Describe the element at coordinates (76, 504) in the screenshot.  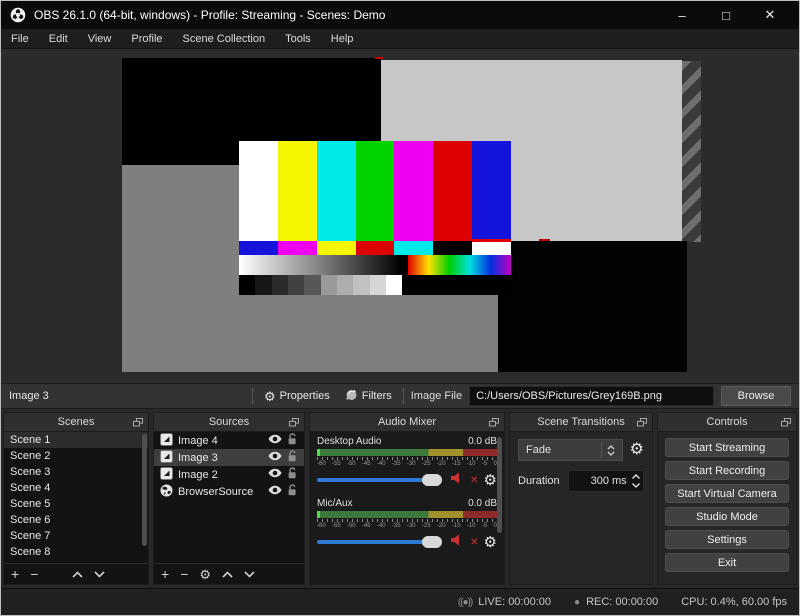
I see `scene-list-item: Scene 5` at that location.